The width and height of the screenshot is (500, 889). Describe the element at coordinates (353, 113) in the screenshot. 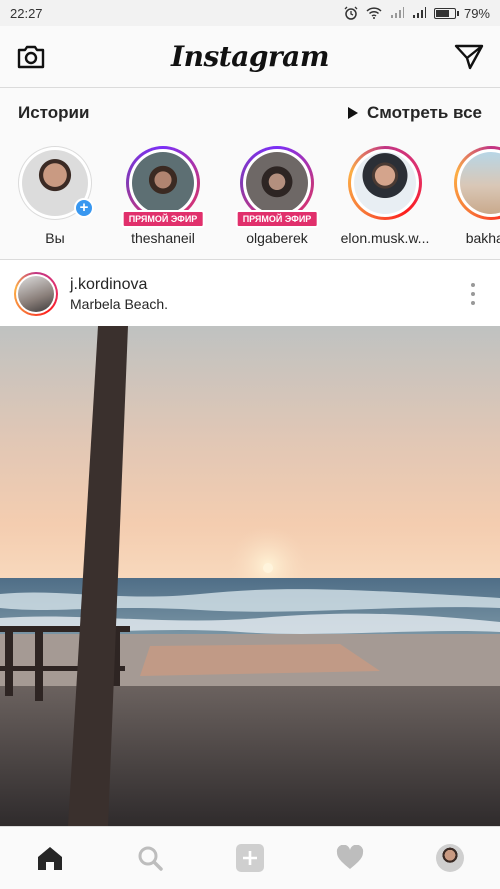

I see `play-icon` at that location.